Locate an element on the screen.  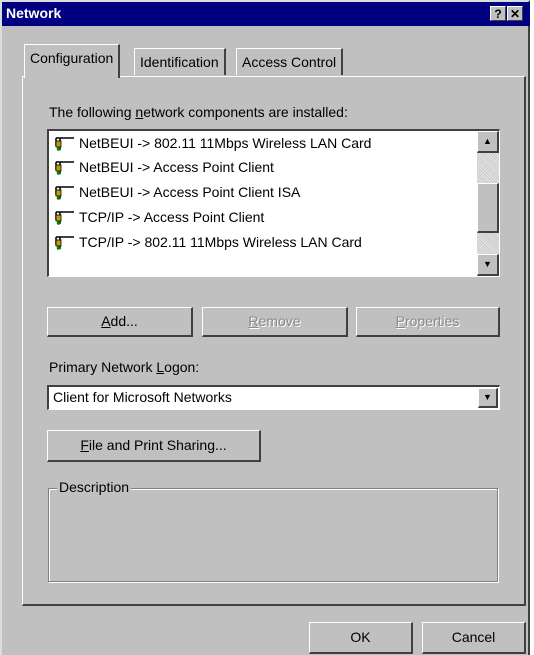
close-icon: ✕ is located at coordinates (515, 13).